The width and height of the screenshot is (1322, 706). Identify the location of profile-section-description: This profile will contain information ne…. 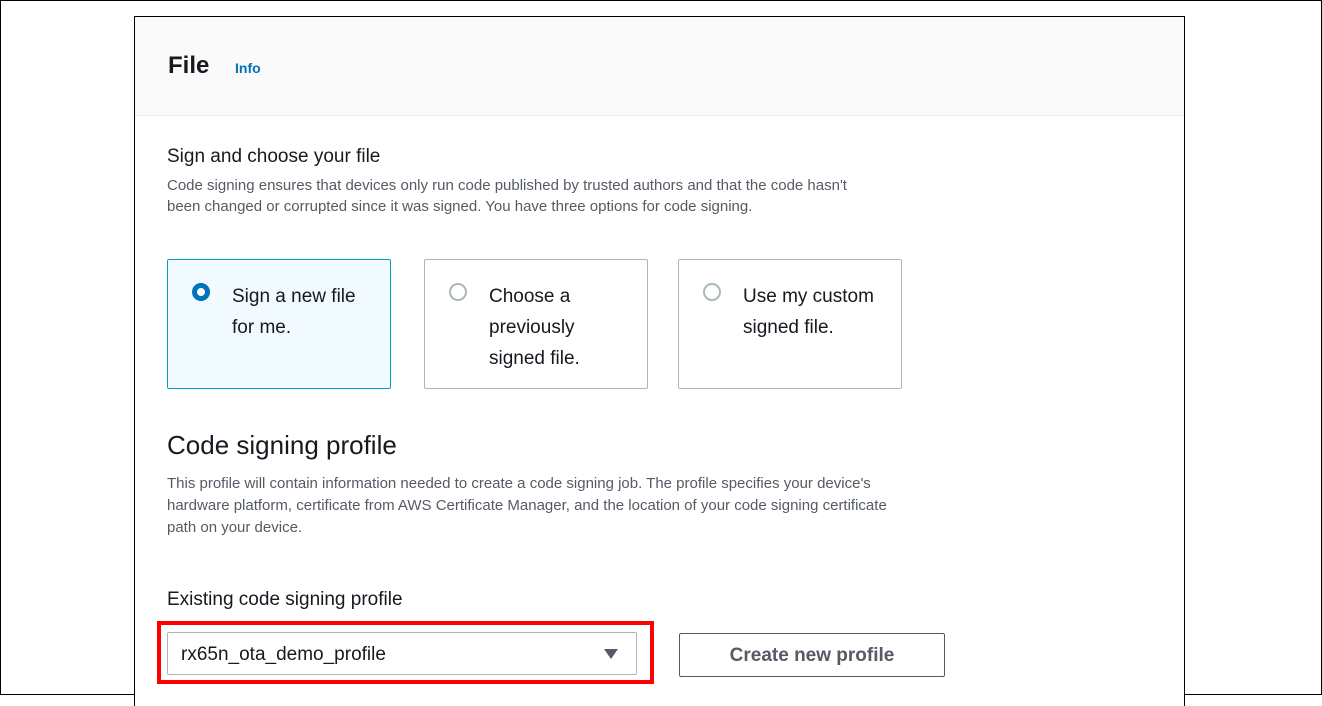
(527, 505).